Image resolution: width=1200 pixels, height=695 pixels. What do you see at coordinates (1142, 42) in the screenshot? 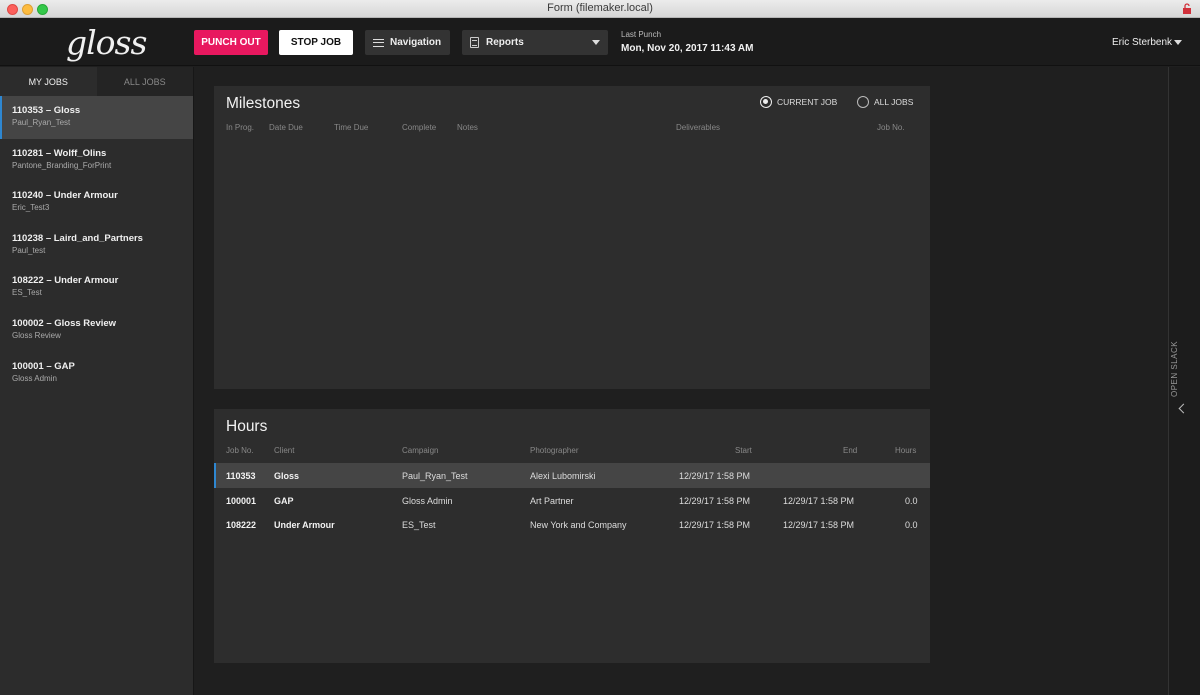
I see `user-menu: Eric Sterbenk` at bounding box center [1142, 42].